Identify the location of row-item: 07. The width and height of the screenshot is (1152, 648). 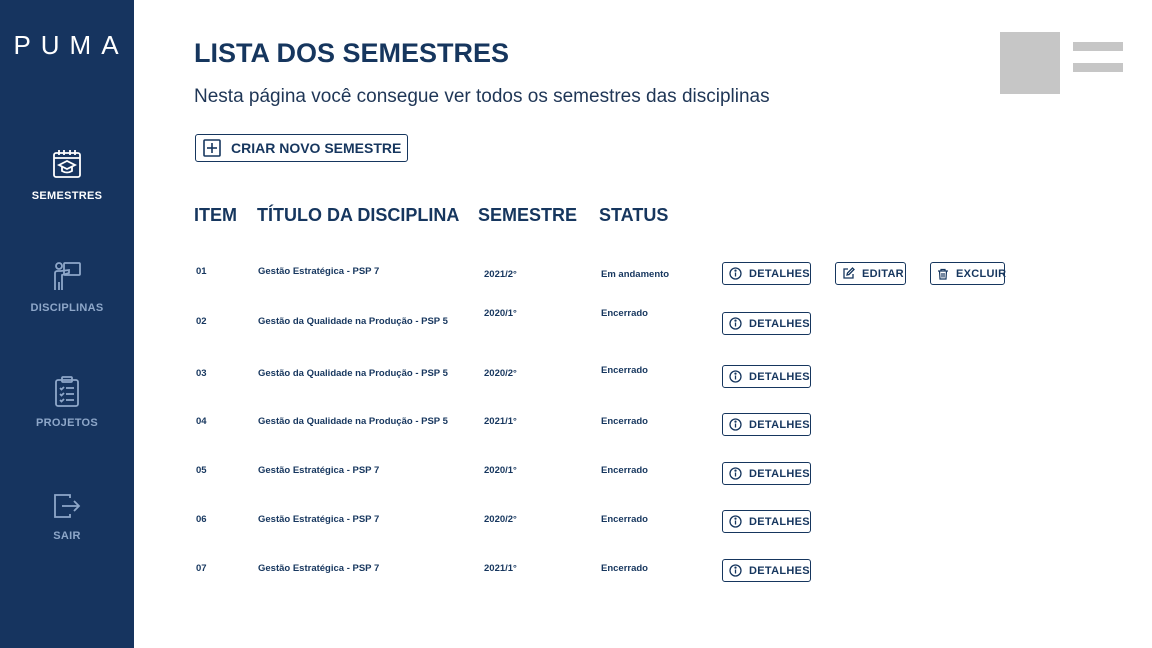
(201, 568).